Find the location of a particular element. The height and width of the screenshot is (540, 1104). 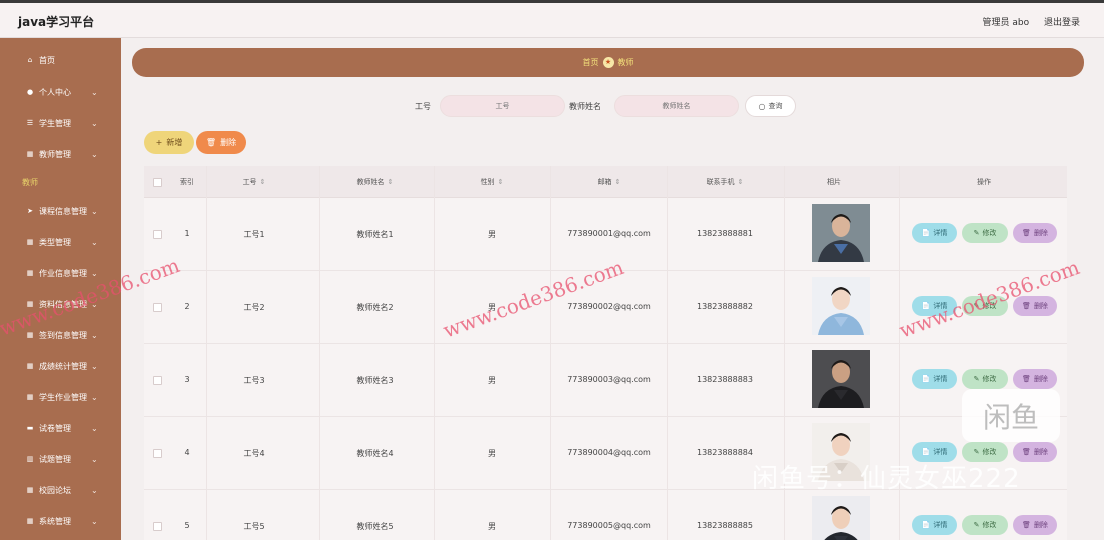

column-header: 索引 is located at coordinates (187, 182).